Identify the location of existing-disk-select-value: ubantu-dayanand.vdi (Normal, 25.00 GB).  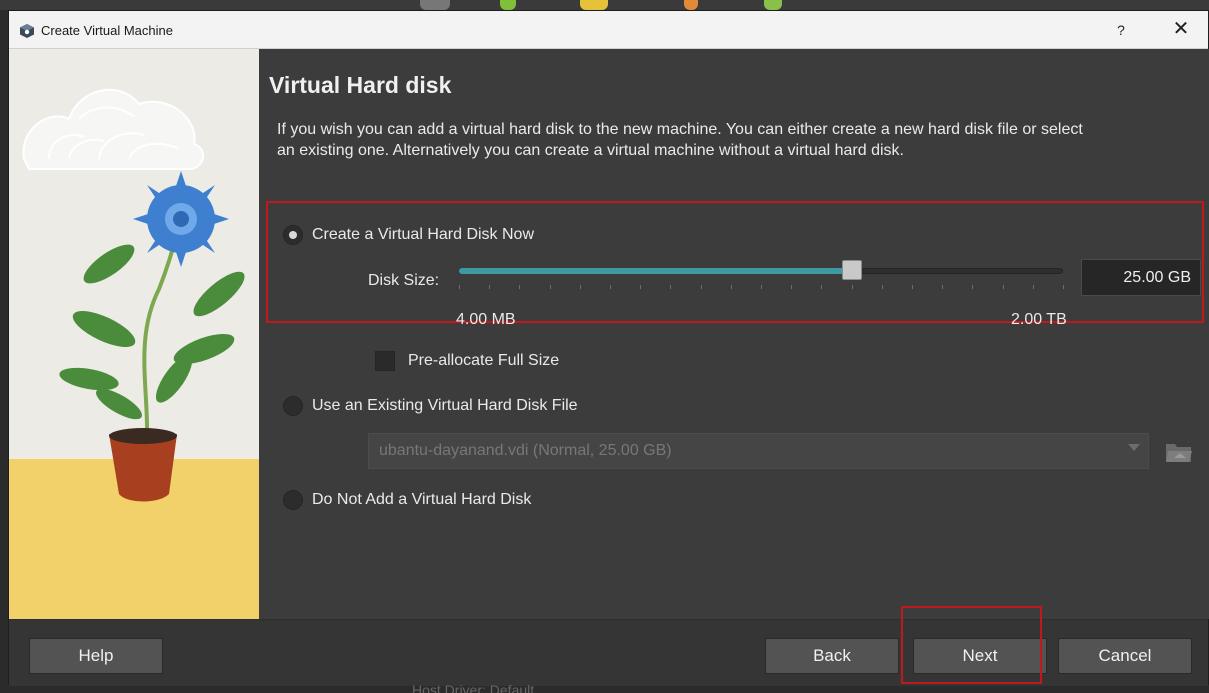
(525, 450).